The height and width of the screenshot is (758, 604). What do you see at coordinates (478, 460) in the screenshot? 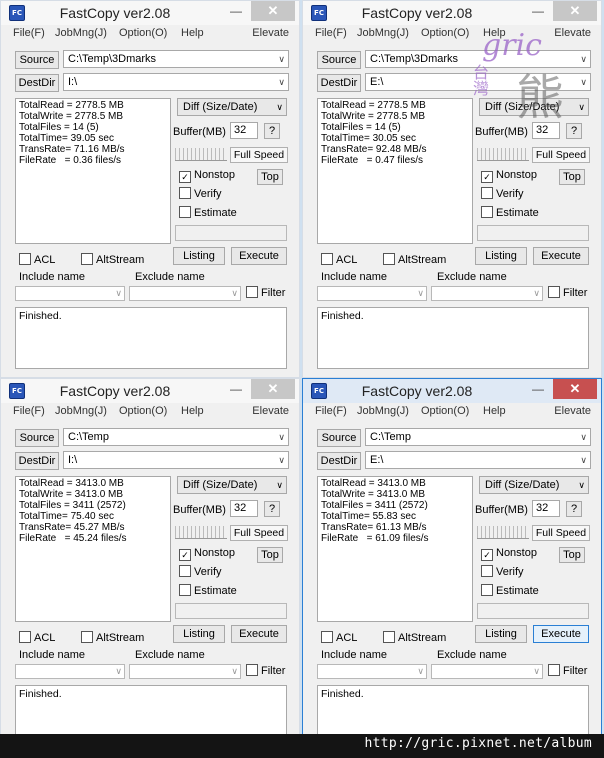
I see `dest-path-combo: E:\ ∨` at bounding box center [478, 460].